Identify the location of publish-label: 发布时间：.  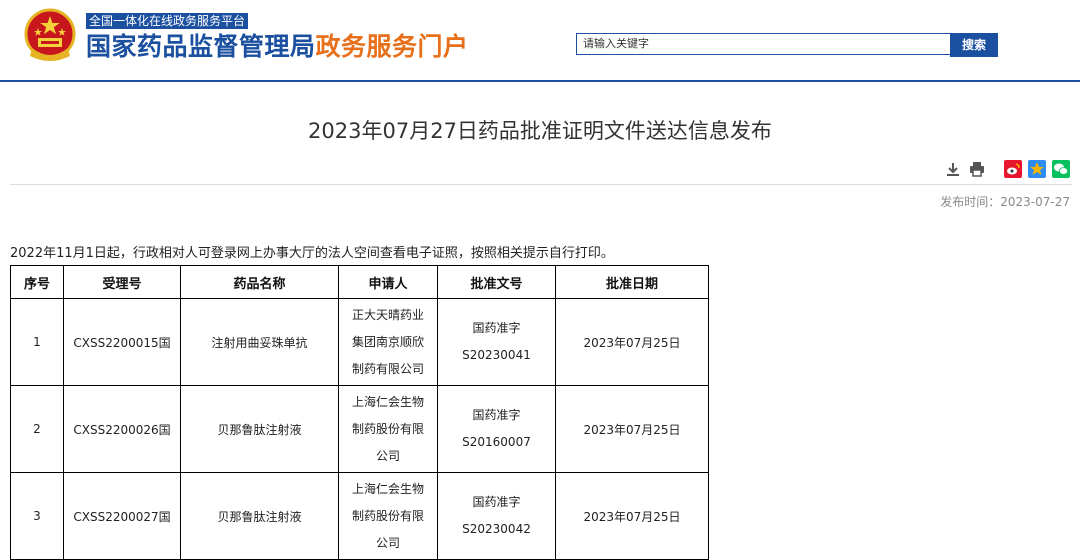
(970, 202).